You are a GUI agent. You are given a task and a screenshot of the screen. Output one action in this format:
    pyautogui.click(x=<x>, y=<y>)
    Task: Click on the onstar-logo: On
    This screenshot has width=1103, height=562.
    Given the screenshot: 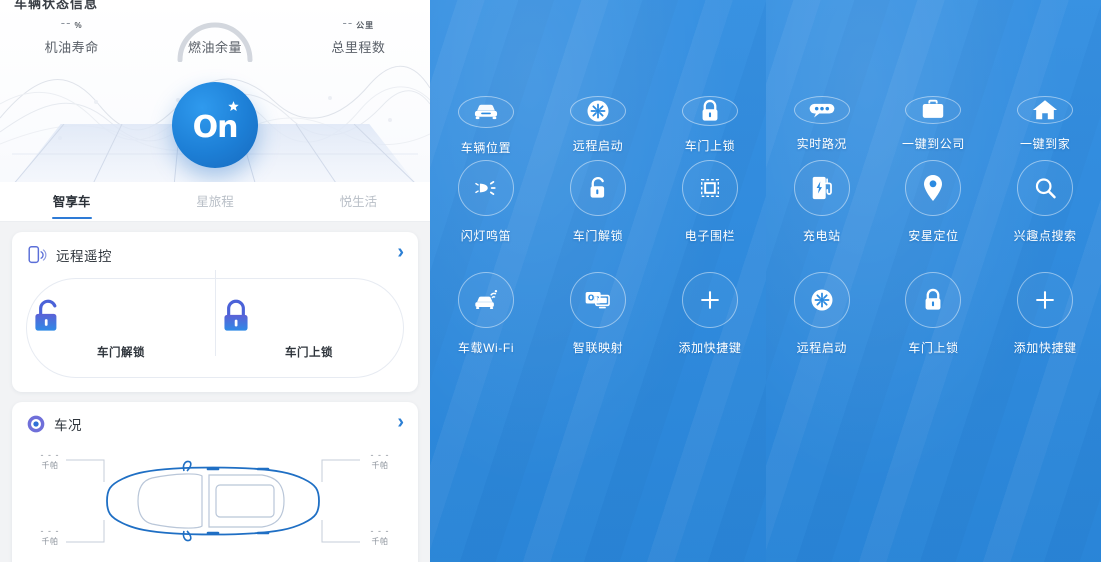 What is the action you would take?
    pyautogui.click(x=215, y=125)
    